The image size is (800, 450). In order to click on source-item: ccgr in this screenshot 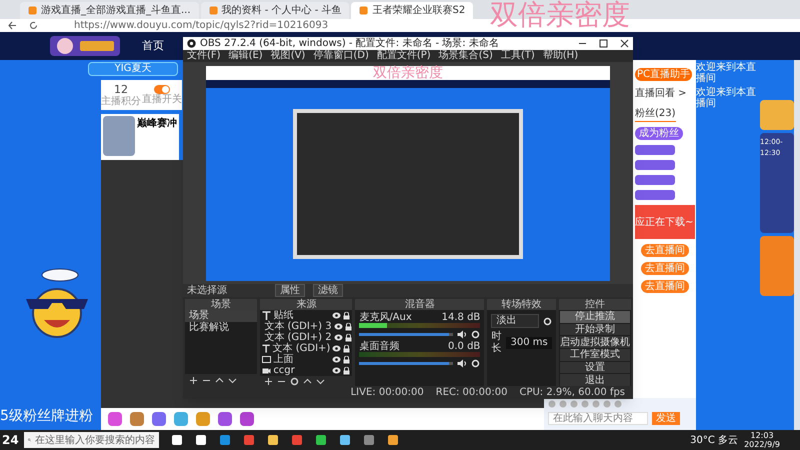, I will do `click(301, 370)`.